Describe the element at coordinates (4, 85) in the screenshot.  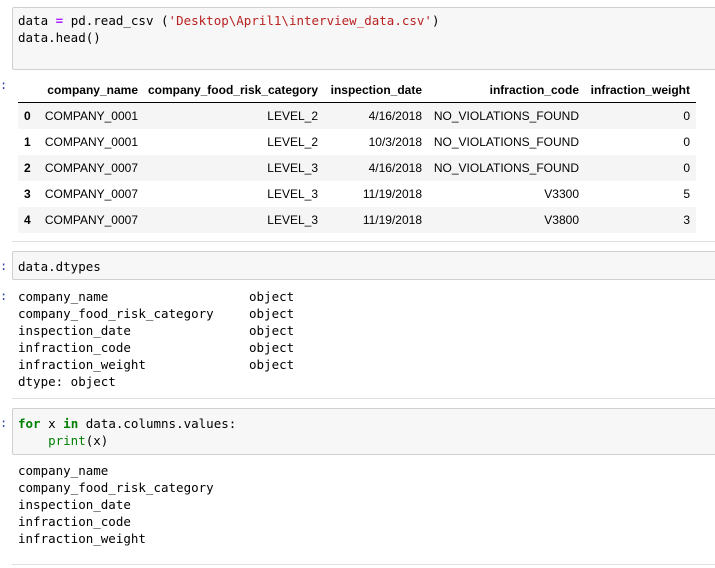
I see `output-prompt-head: :` at that location.